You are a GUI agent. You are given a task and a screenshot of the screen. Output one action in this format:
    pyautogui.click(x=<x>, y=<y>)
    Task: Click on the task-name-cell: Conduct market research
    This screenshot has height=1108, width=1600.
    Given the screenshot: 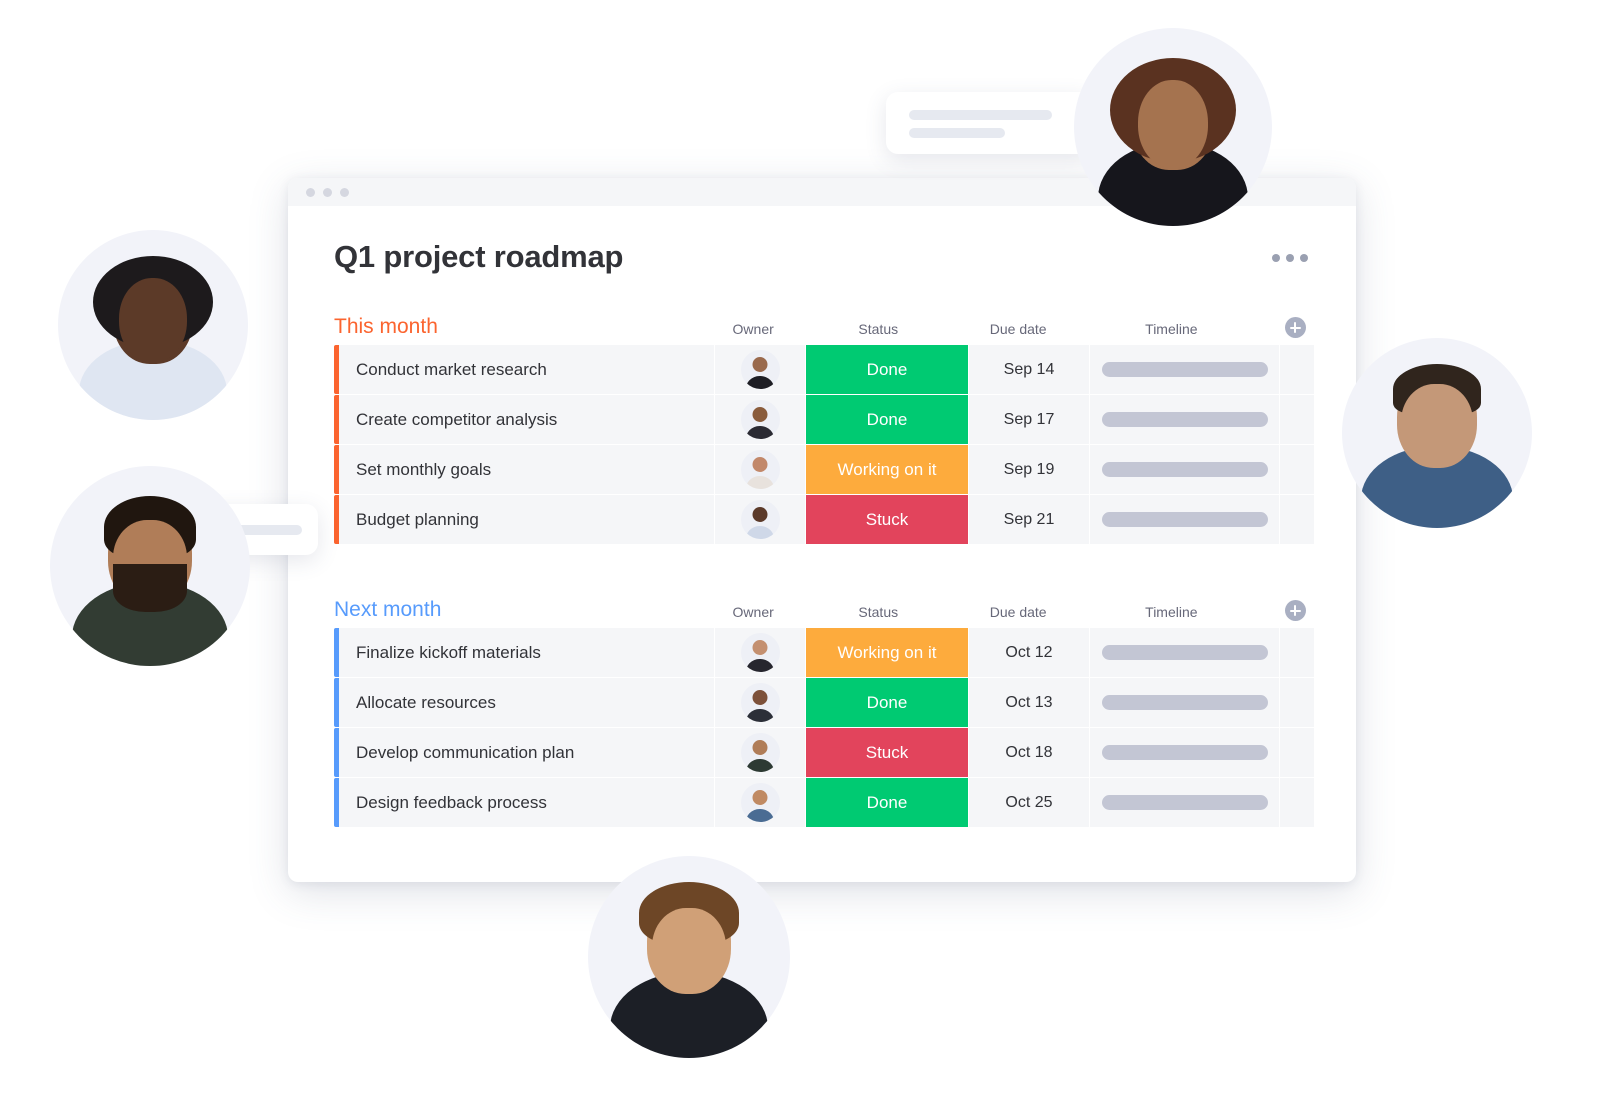 What is the action you would take?
    pyautogui.click(x=526, y=370)
    